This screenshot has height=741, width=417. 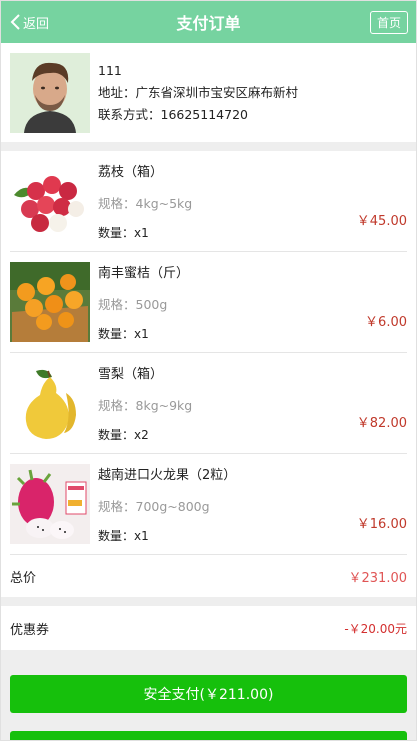 What do you see at coordinates (208, 628) in the screenshot?
I see `coupon-row: 优惠券 -￥20.00元` at bounding box center [208, 628].